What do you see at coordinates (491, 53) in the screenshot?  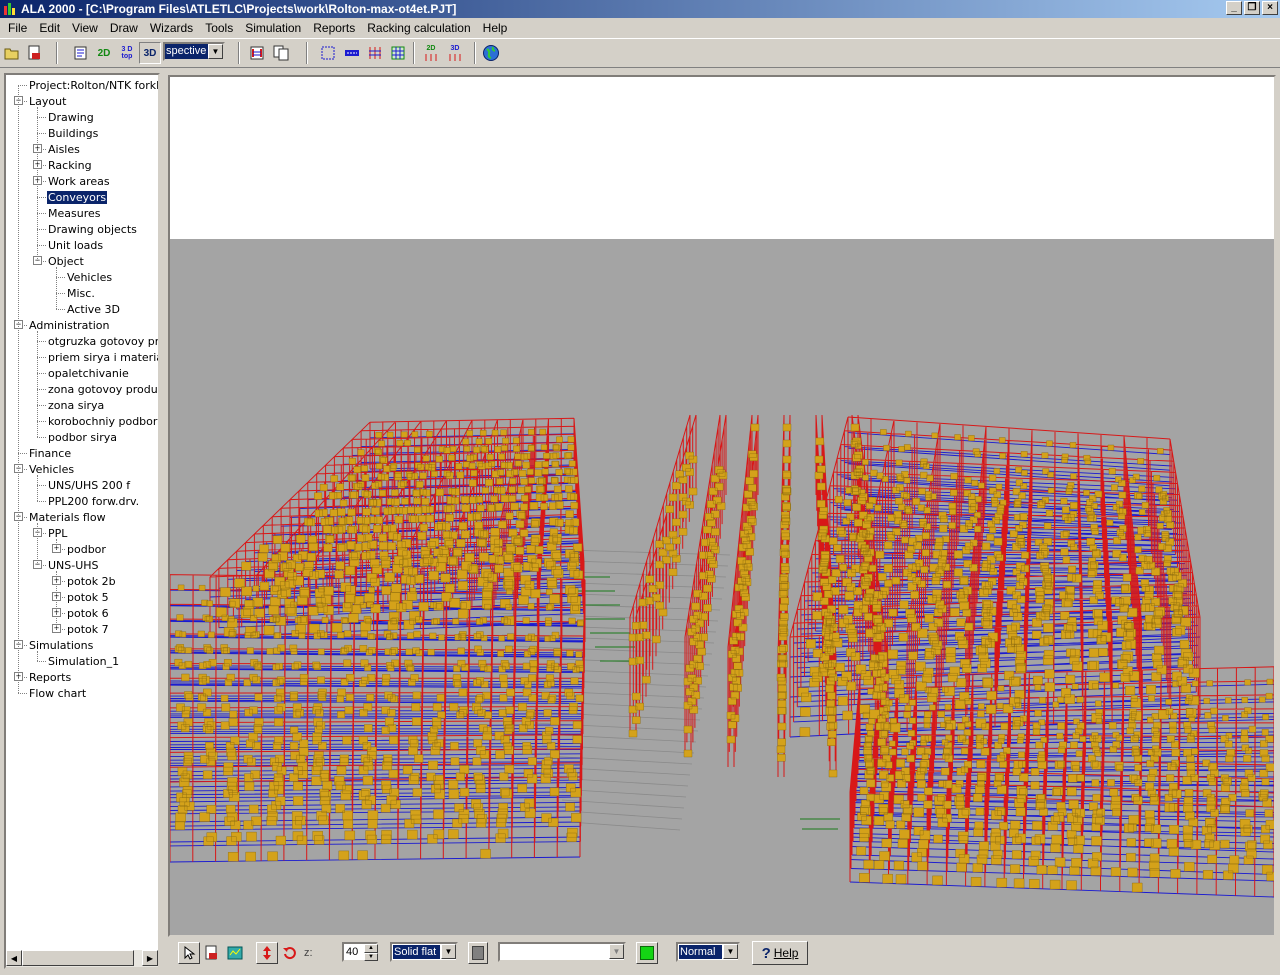 I see `globe-icon` at bounding box center [491, 53].